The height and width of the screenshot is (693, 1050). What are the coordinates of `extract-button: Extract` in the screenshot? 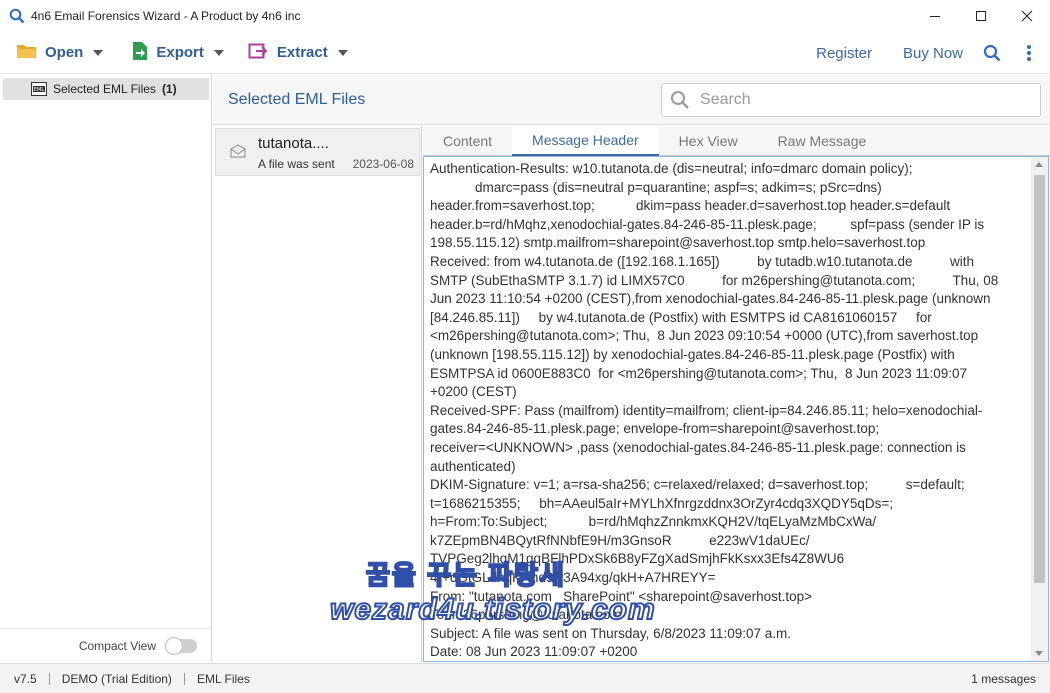 It's located at (298, 53).